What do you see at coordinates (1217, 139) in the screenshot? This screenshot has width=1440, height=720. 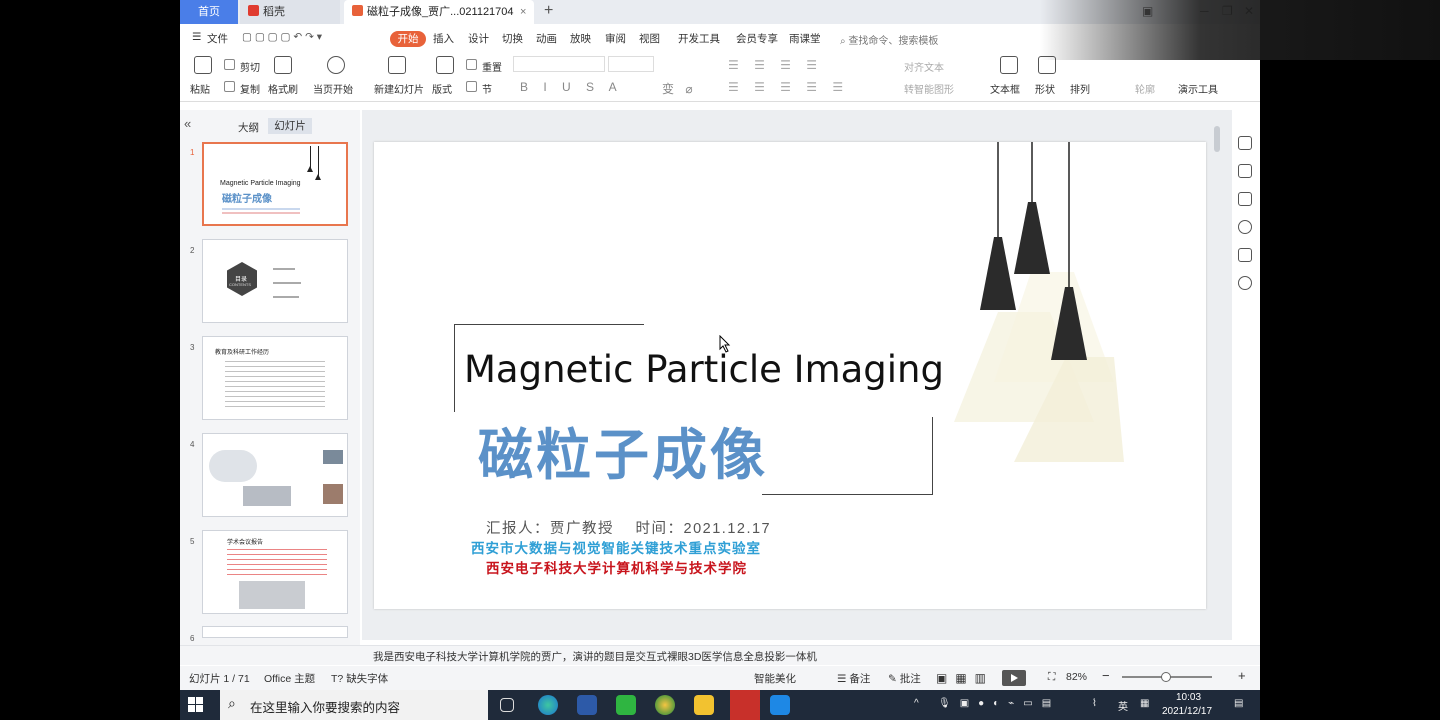 I see `scrollbar-thumb` at bounding box center [1217, 139].